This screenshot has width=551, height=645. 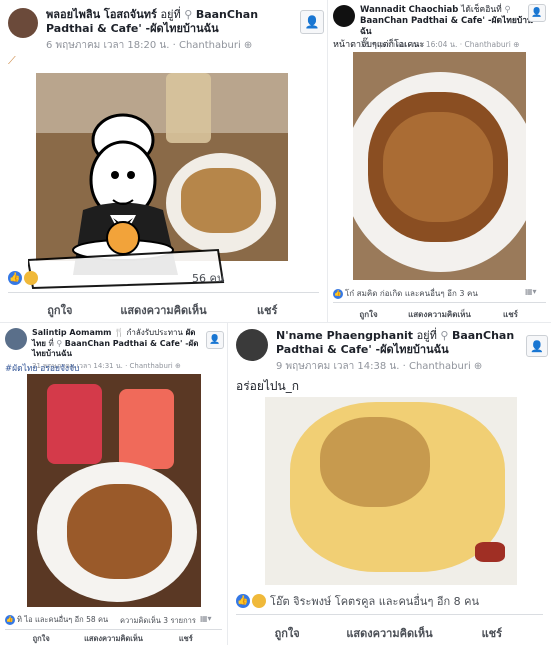 I want to click on love-icon, so click(x=31, y=278).